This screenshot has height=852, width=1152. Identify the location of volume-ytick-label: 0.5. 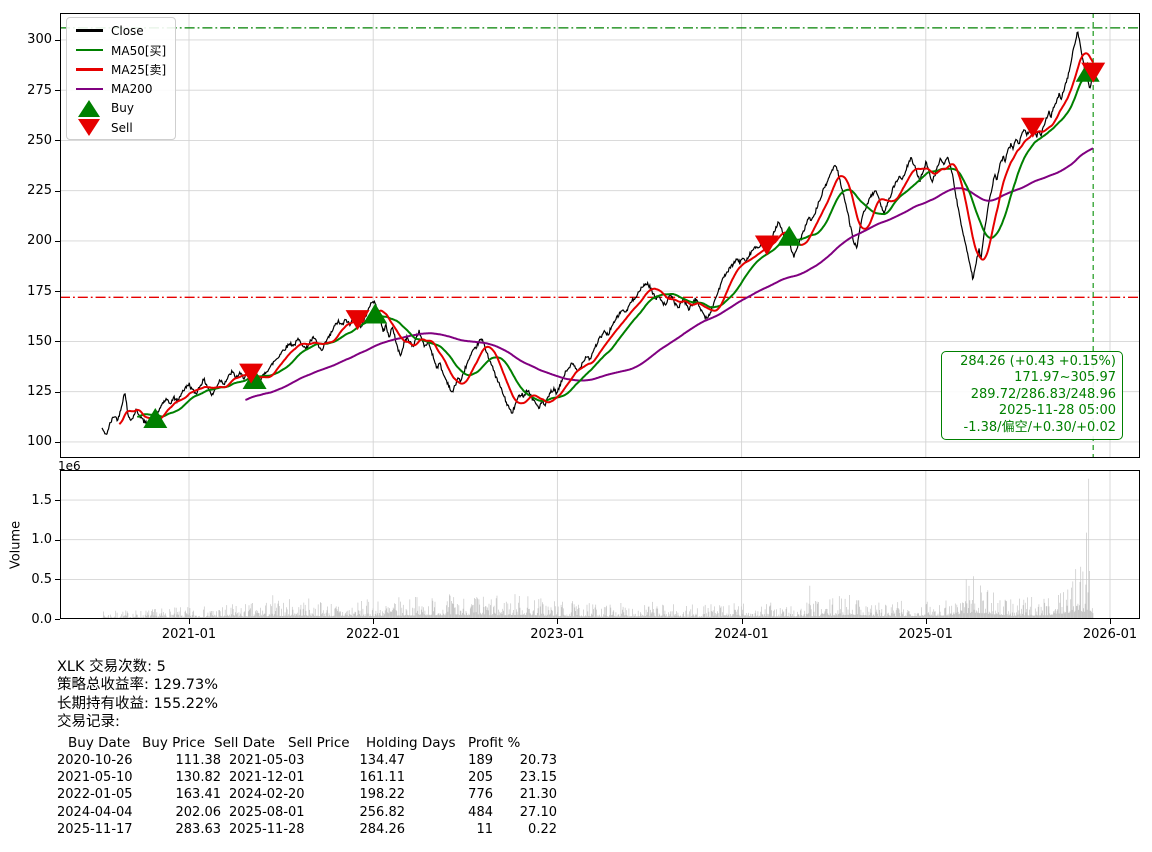
(41, 579).